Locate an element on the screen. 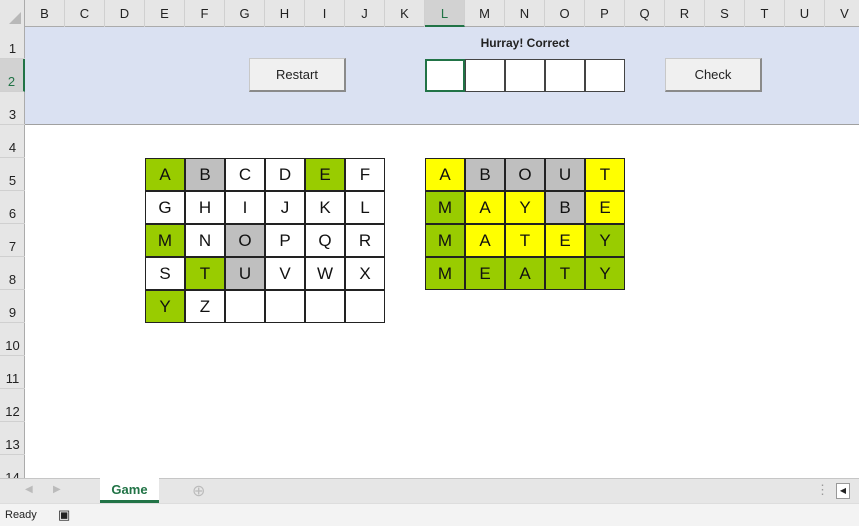 The width and height of the screenshot is (859, 526). column-header-T: T is located at coordinates (765, 13).